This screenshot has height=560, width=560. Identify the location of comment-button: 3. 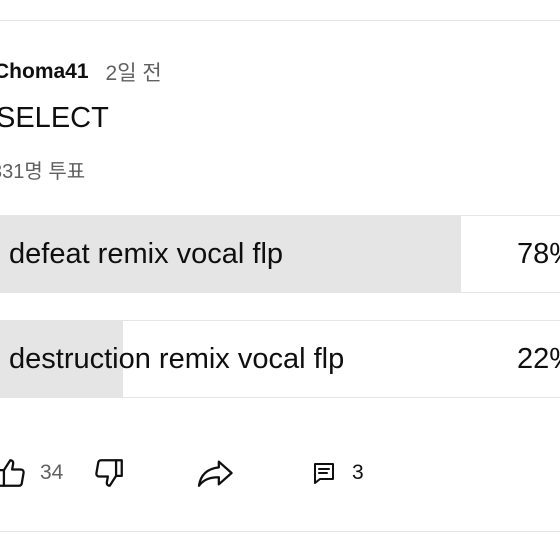
(338, 473).